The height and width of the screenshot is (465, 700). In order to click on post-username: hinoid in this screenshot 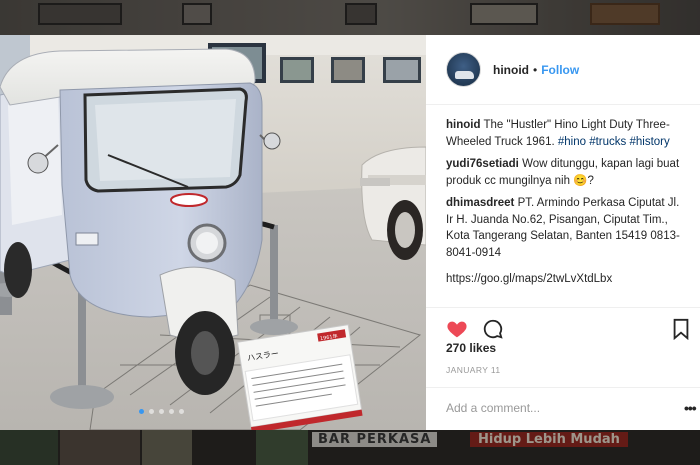, I will do `click(511, 70)`.